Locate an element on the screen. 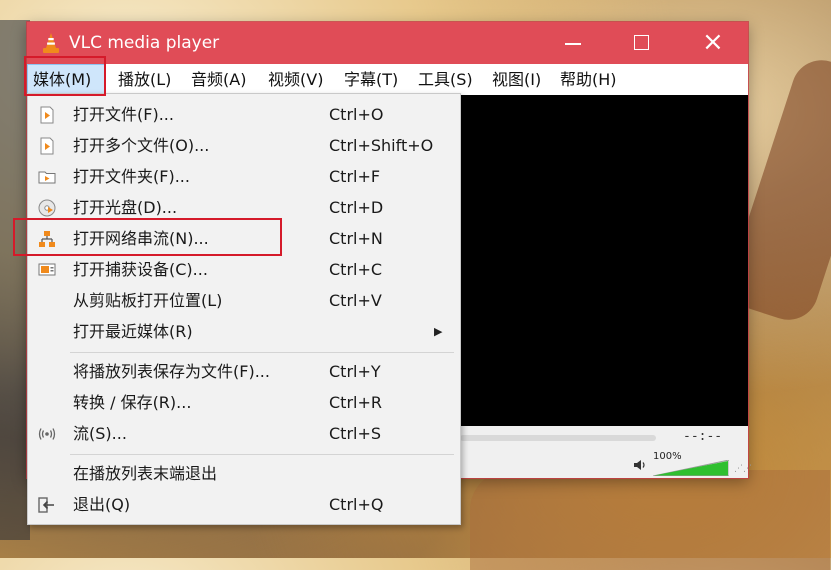 The width and height of the screenshot is (831, 570). menu-item-shortcut: Ctrl+N is located at coordinates (356, 238).